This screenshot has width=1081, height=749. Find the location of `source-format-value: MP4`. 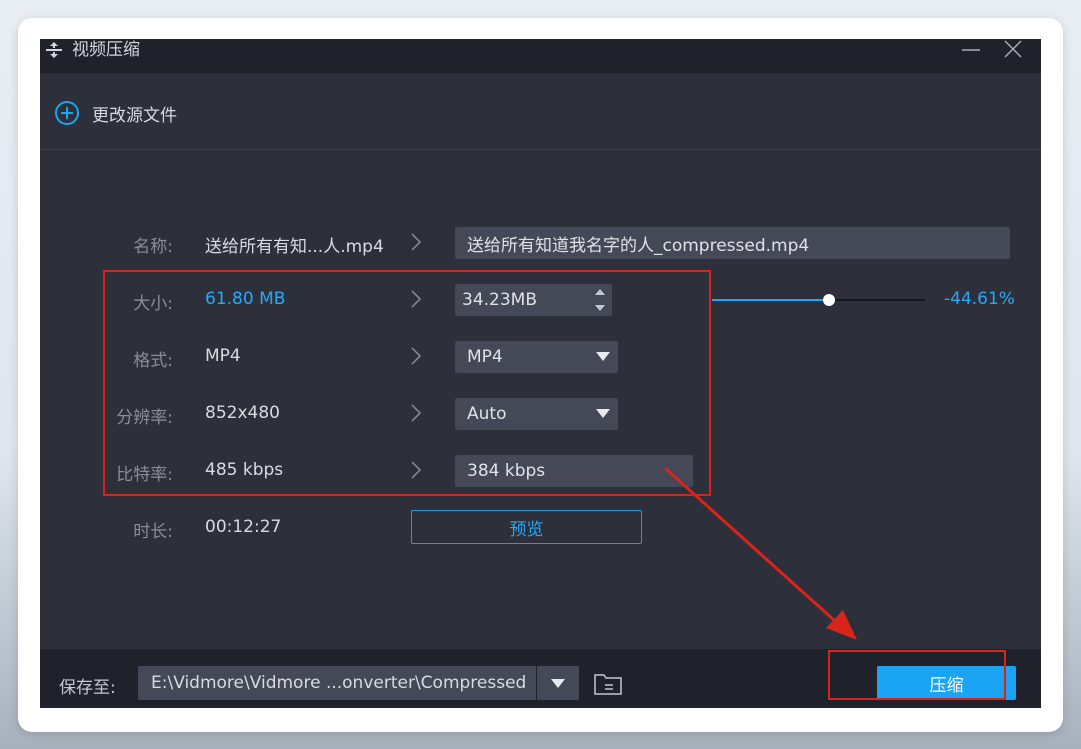

source-format-value: MP4 is located at coordinates (223, 356).